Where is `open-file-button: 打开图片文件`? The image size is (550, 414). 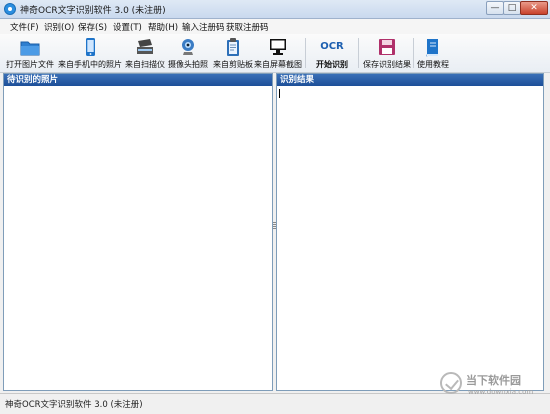
open-file-button: 打开图片文件 is located at coordinates (30, 53).